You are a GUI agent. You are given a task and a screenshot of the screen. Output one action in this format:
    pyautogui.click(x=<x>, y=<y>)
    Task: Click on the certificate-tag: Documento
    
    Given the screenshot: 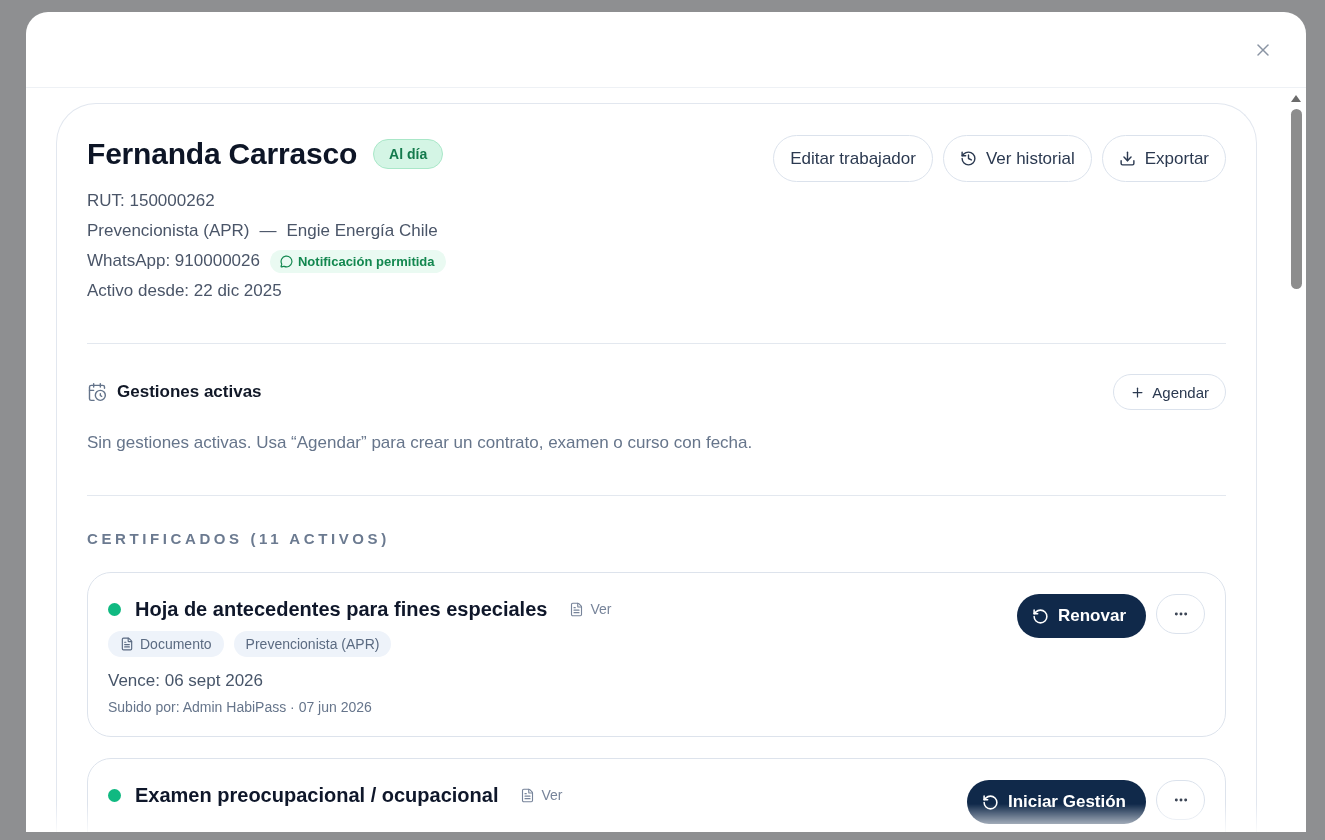 What is the action you would take?
    pyautogui.click(x=166, y=644)
    